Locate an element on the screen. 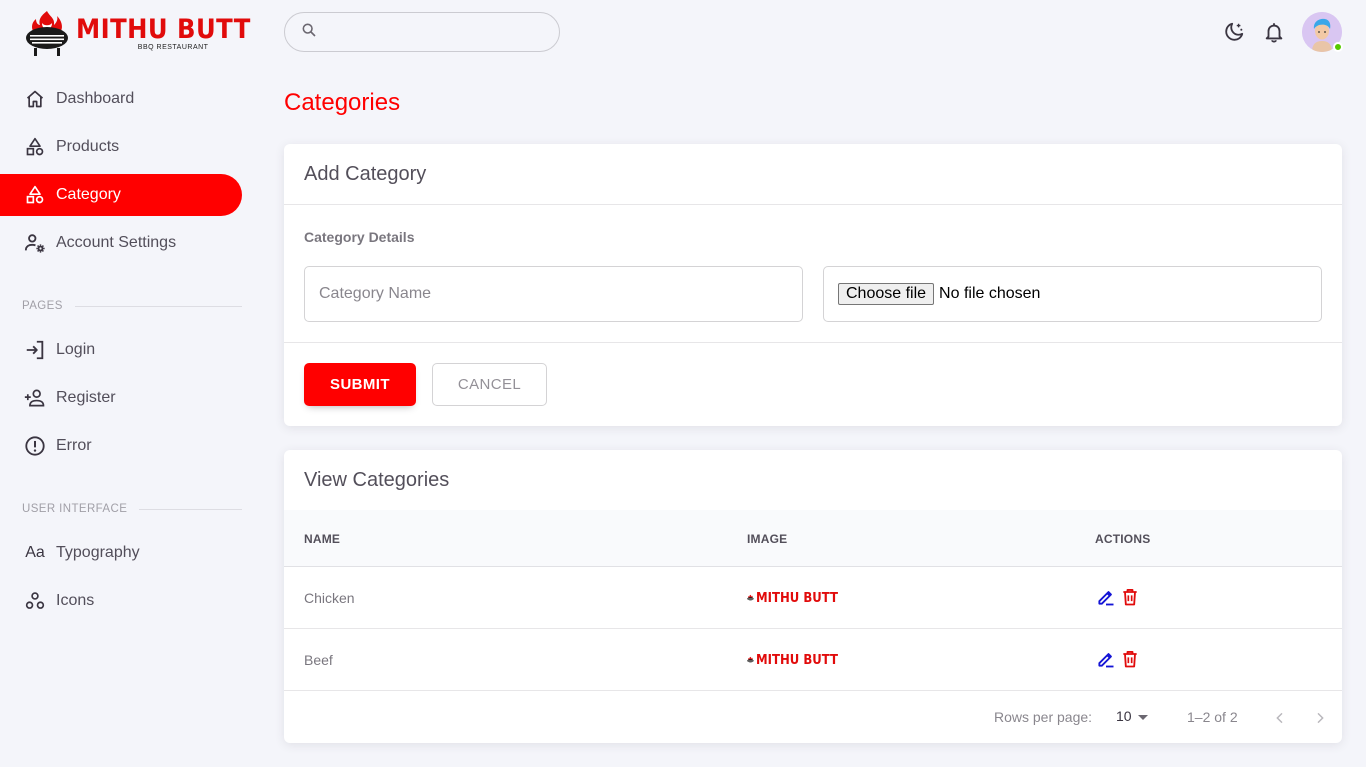 Image resolution: width=1366 pixels, height=767 pixels. rows-per-page-label: Rows per page: is located at coordinates (1043, 717).